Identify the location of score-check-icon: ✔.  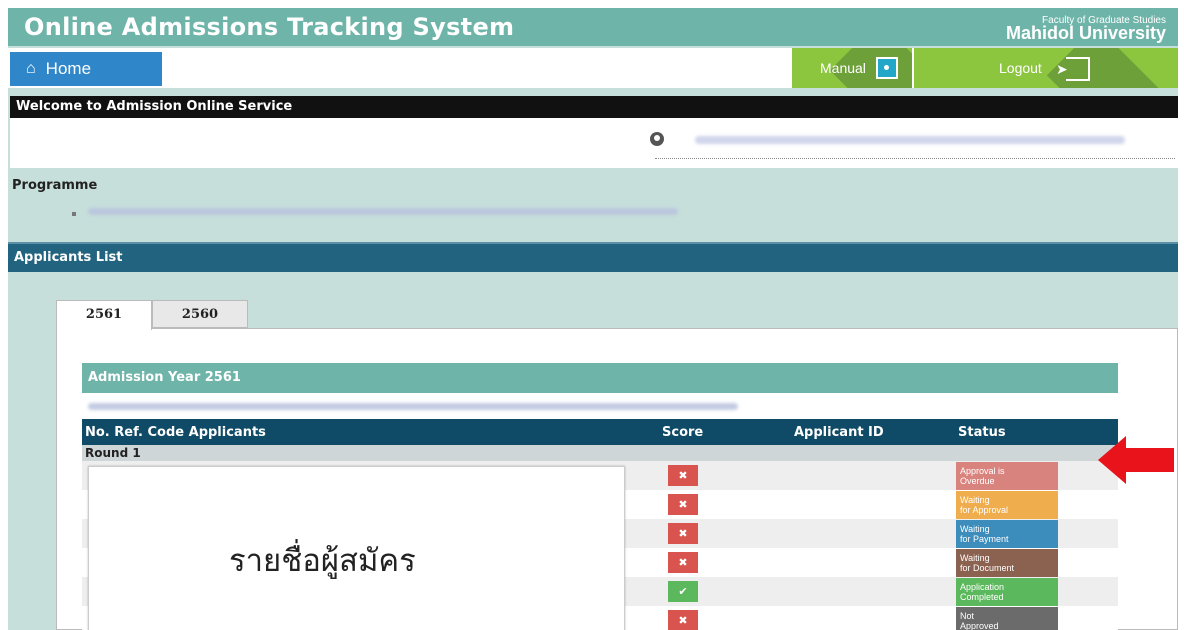
(683, 591).